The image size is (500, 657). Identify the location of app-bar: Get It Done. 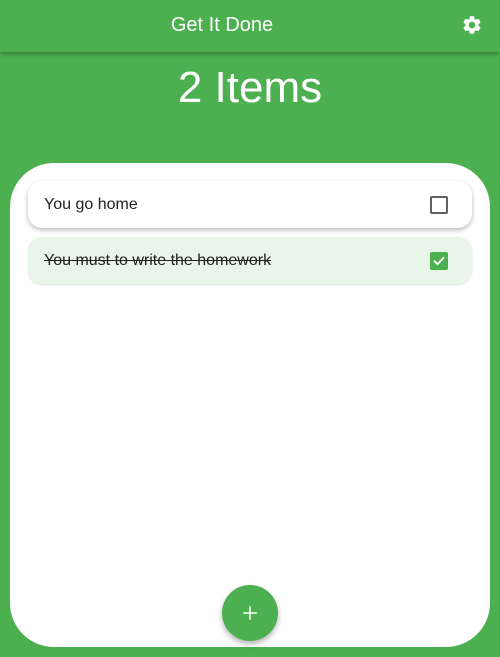
(250, 26).